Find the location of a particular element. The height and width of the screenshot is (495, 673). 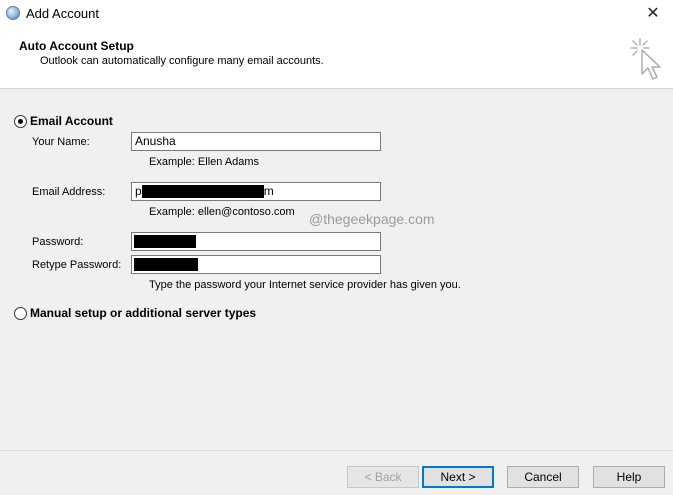

back-button: < Back is located at coordinates (383, 477).